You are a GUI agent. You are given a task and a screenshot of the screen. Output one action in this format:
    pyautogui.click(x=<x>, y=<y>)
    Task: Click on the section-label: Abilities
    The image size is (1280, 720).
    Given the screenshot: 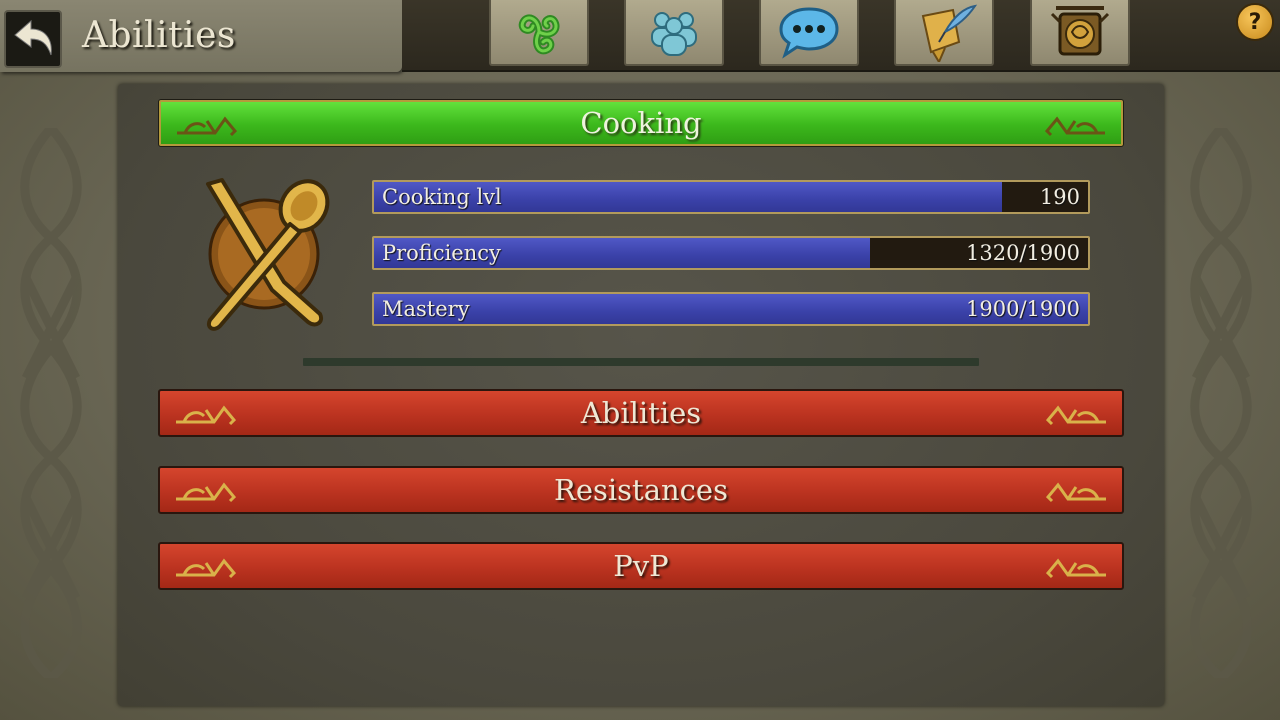 What is the action you would take?
    pyautogui.click(x=641, y=413)
    